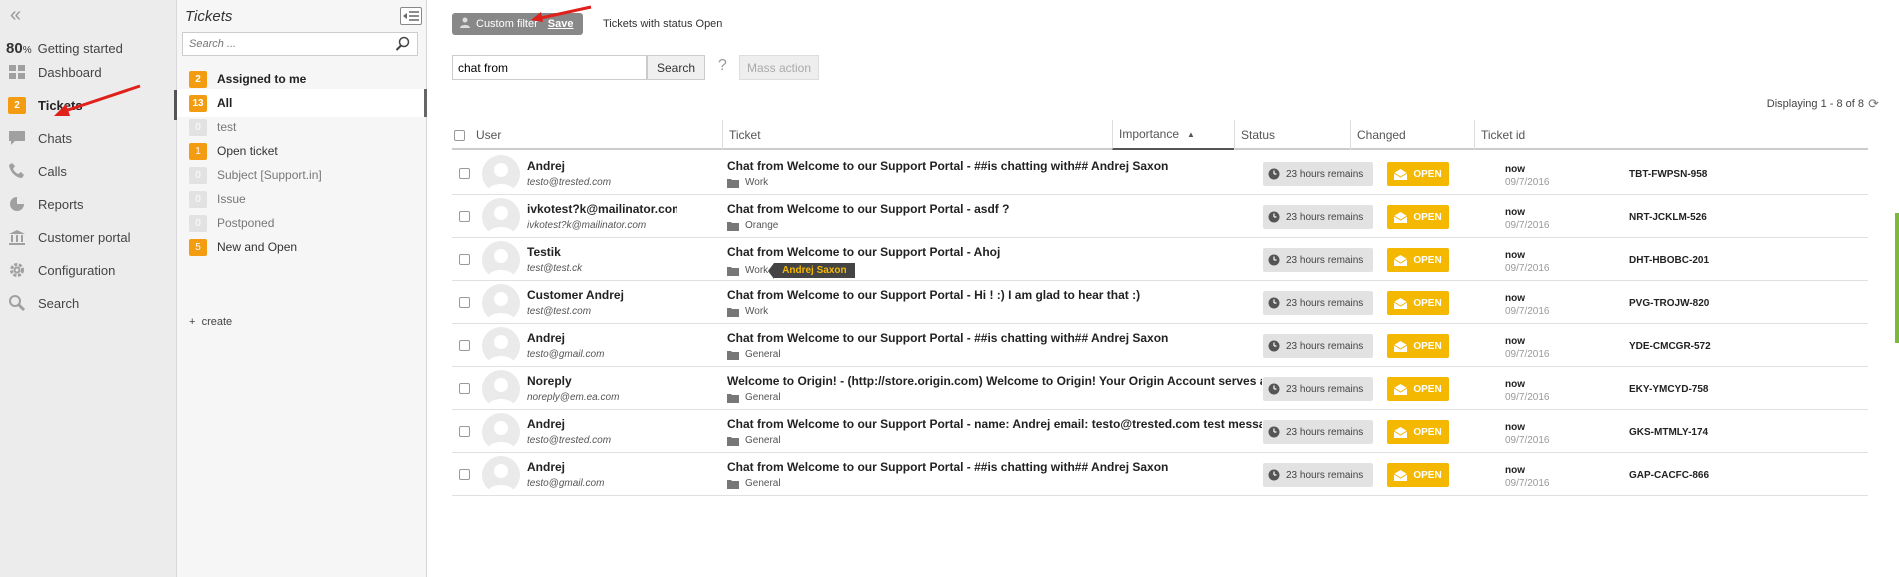 The image size is (1899, 577). What do you see at coordinates (602, 252) in the screenshot?
I see `requester-name: Testik` at bounding box center [602, 252].